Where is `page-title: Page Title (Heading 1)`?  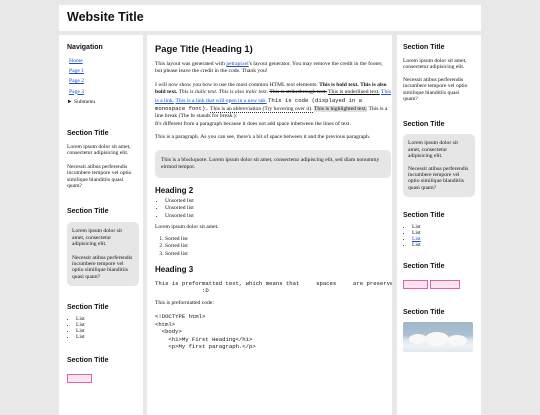 page-title: Page Title (Heading 1) is located at coordinates (204, 48).